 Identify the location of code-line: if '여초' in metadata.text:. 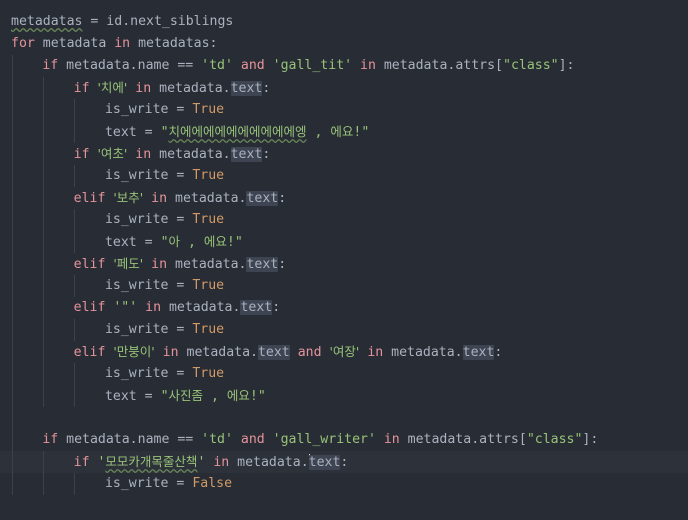
(344, 154).